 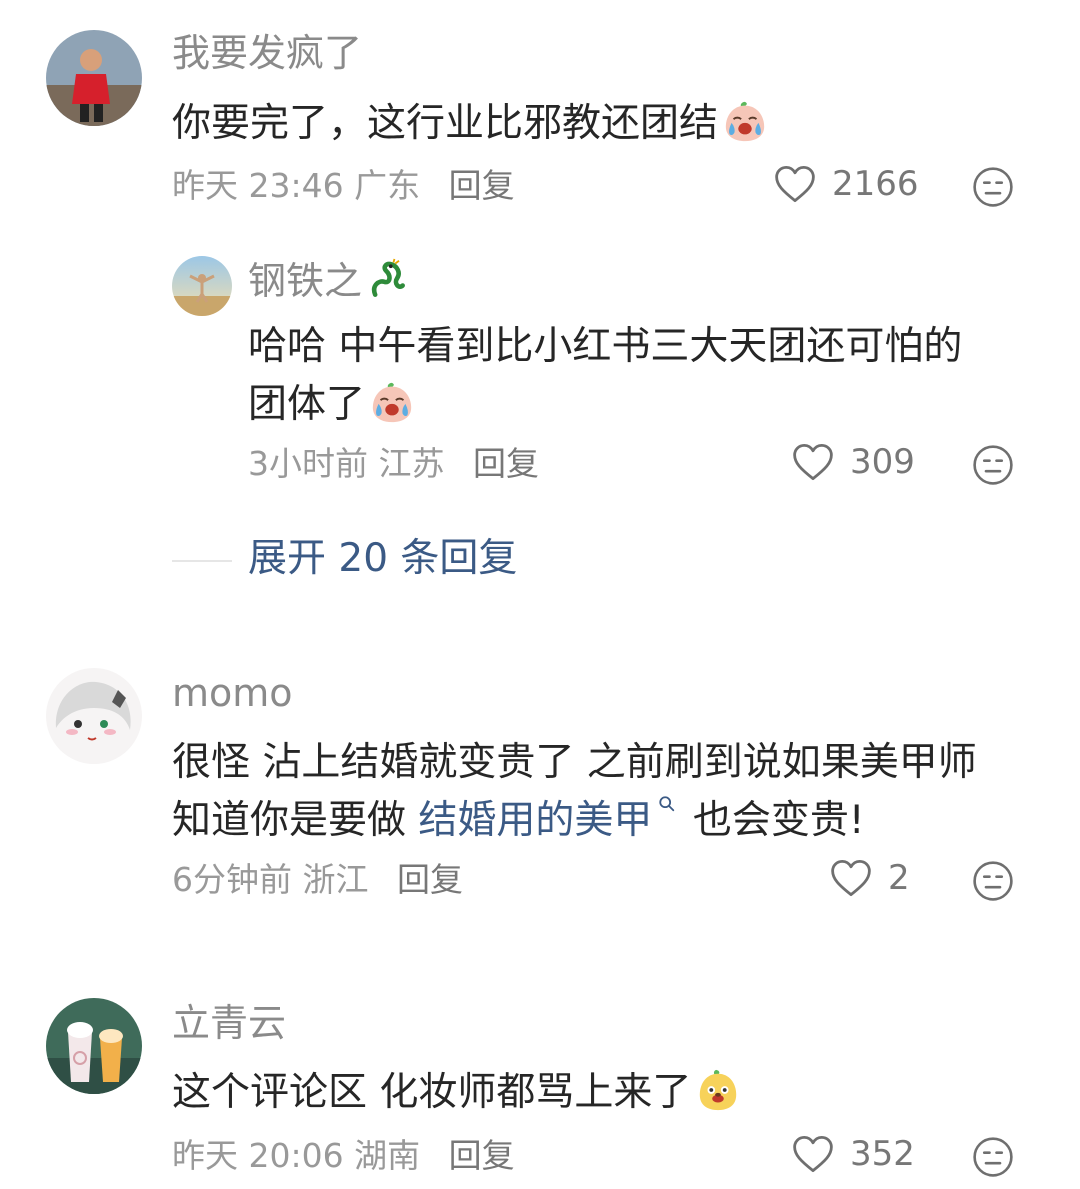 I want to click on comment-meta: 昨天 23:46 广东 回复, so click(x=343, y=186).